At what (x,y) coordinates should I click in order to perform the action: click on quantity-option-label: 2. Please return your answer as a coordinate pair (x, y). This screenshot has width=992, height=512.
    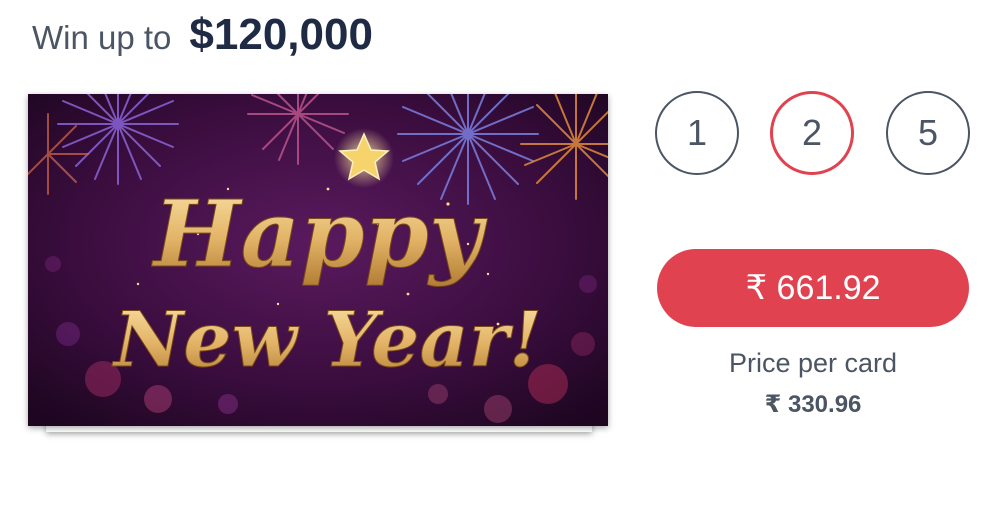
    Looking at the image, I should click on (812, 132).